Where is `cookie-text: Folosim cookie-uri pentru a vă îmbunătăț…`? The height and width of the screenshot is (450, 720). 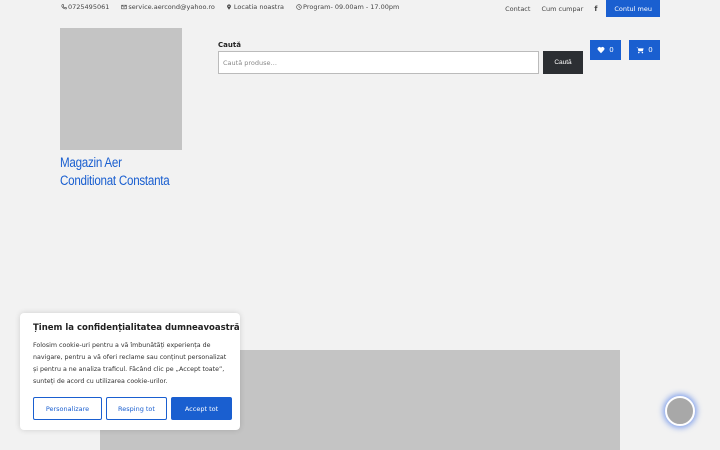 cookie-text: Folosim cookie-uri pentru a vă îmbunătăț… is located at coordinates (130, 363).